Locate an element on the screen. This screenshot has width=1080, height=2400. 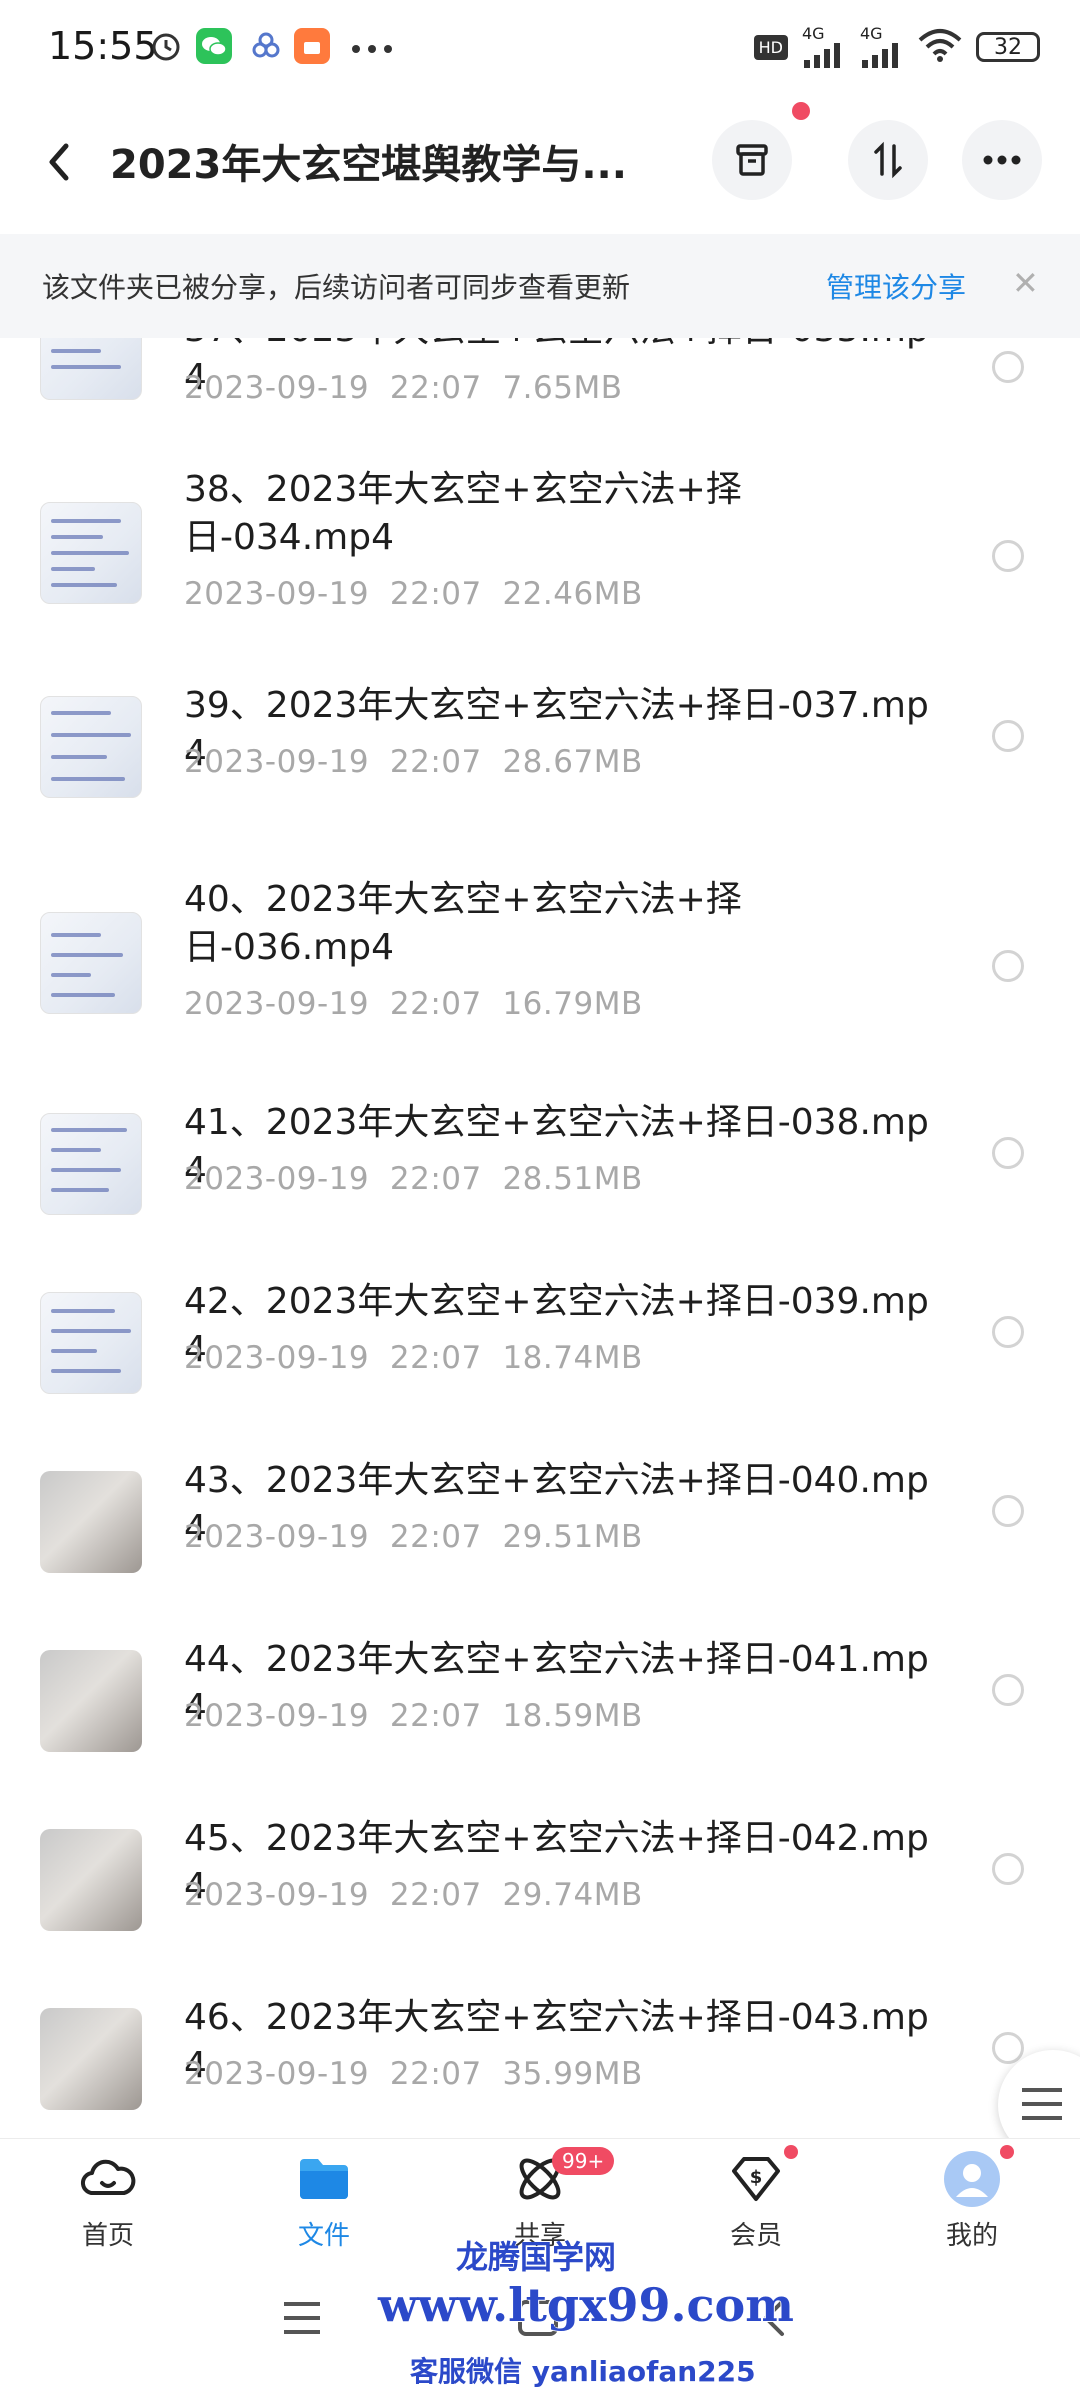
file-meta: 2023-09-19 22:07 16.79MB is located at coordinates (413, 1004).